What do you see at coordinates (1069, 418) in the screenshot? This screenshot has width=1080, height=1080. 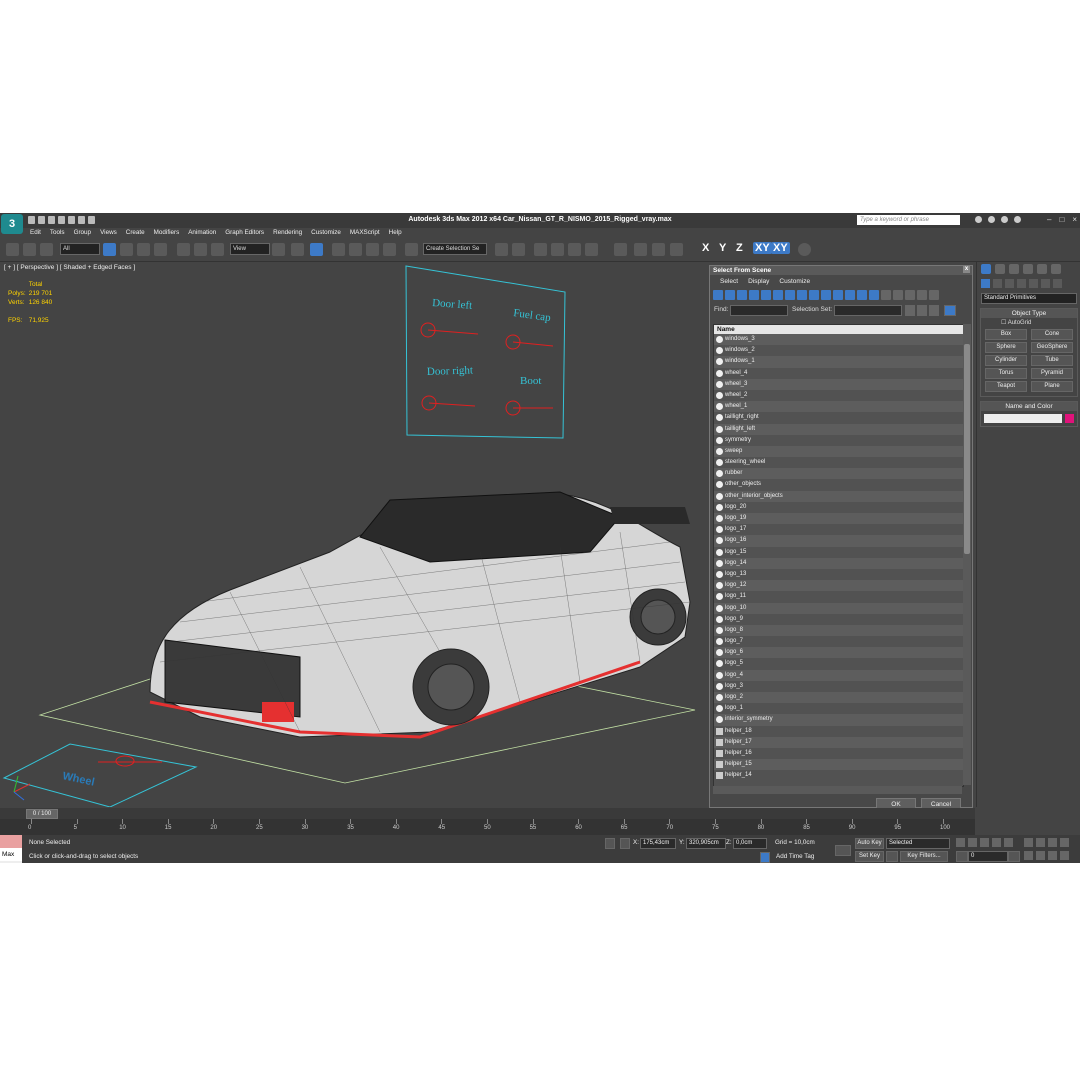 I see `object-color-swatch` at bounding box center [1069, 418].